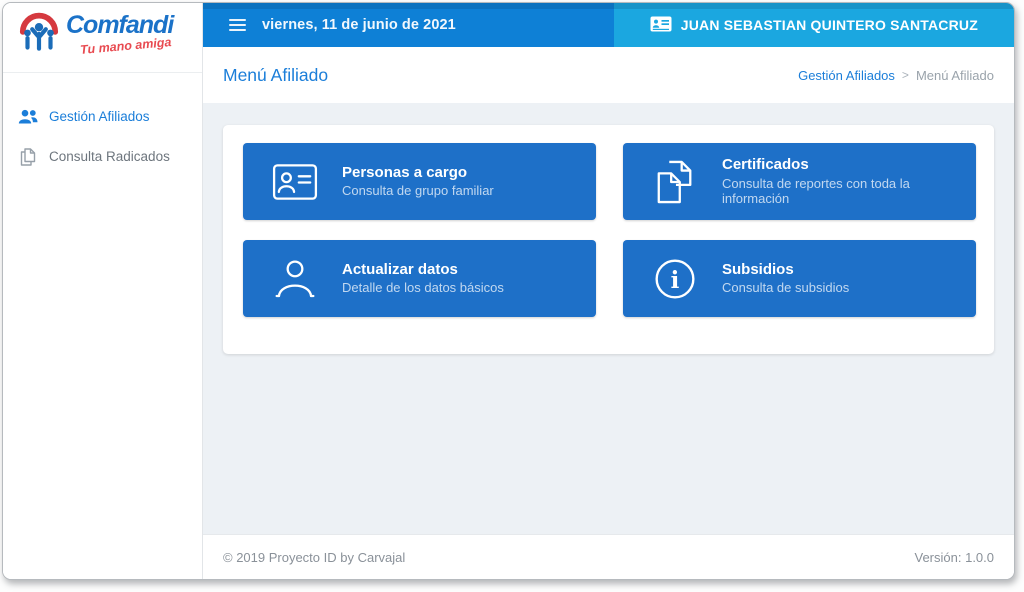 The width and height of the screenshot is (1024, 592). I want to click on topbar-user-section: JUAN SEBASTIAN QUINTERO SANTACRUZ, so click(813, 25).